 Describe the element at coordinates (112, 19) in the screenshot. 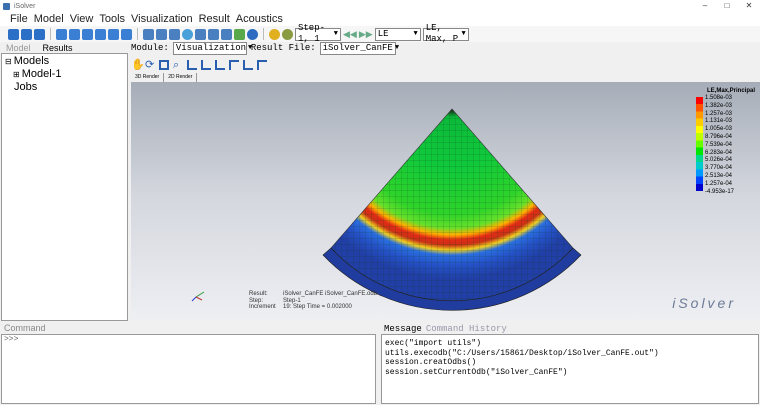

I see `menu-tools: Tools` at that location.